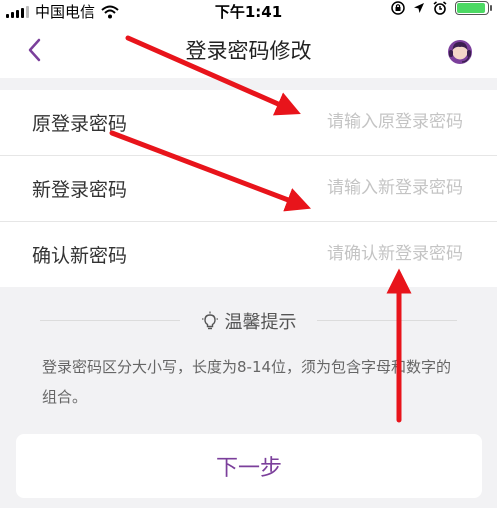  What do you see at coordinates (80, 124) in the screenshot?
I see `old-password-label: 原登录密码` at bounding box center [80, 124].